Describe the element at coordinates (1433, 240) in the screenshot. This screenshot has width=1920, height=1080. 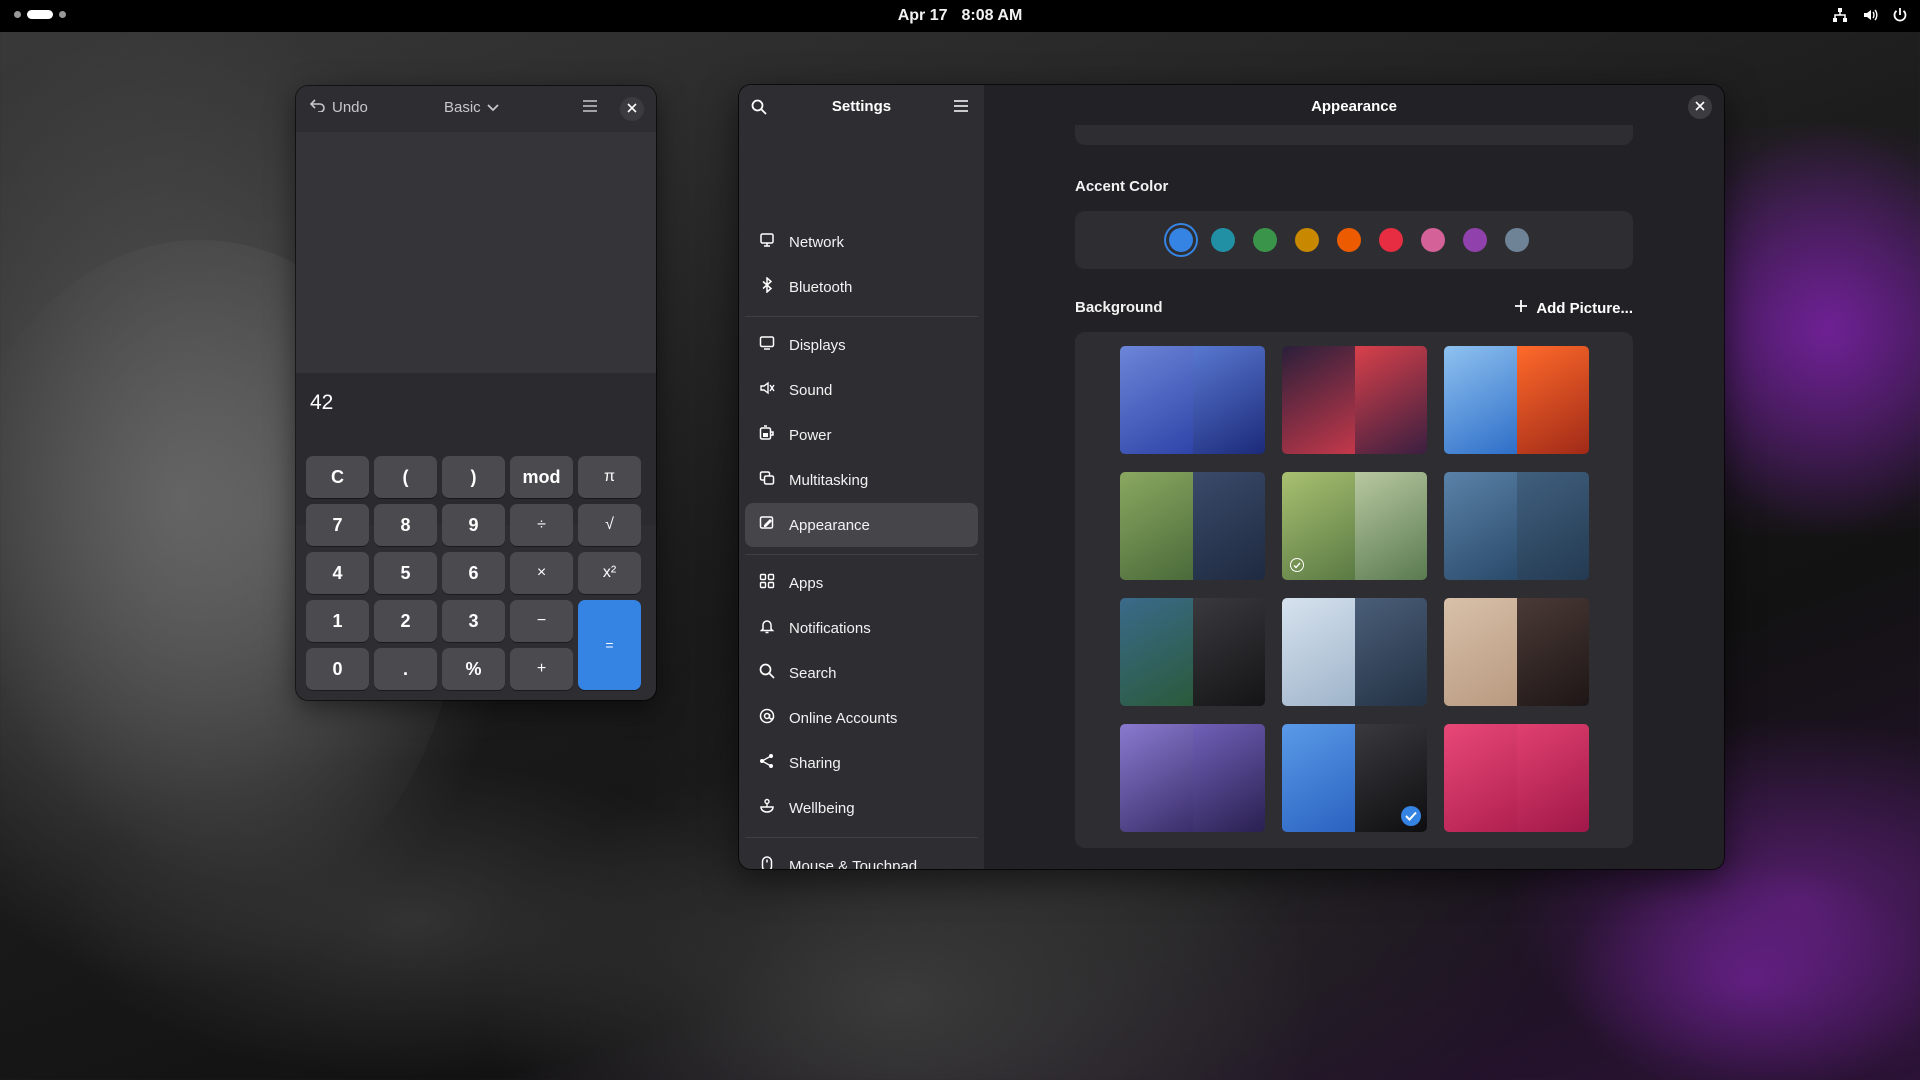
I see `accent-swatch-pink` at that location.